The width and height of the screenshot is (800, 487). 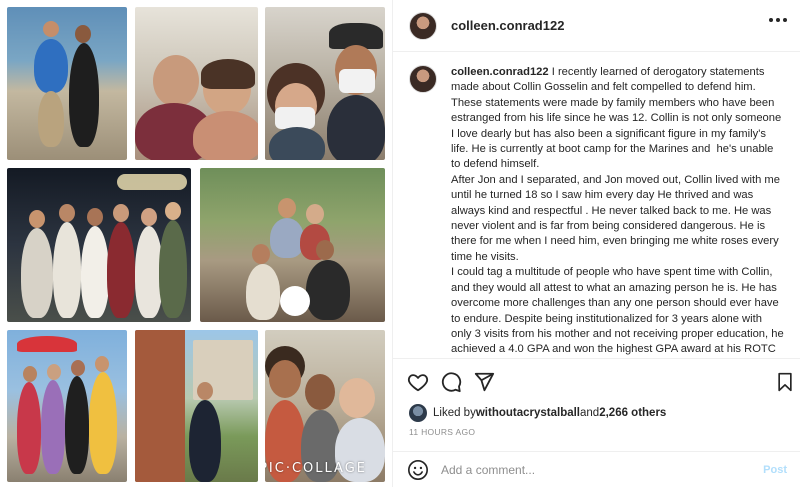 I want to click on comment-bar: Post, so click(x=596, y=469).